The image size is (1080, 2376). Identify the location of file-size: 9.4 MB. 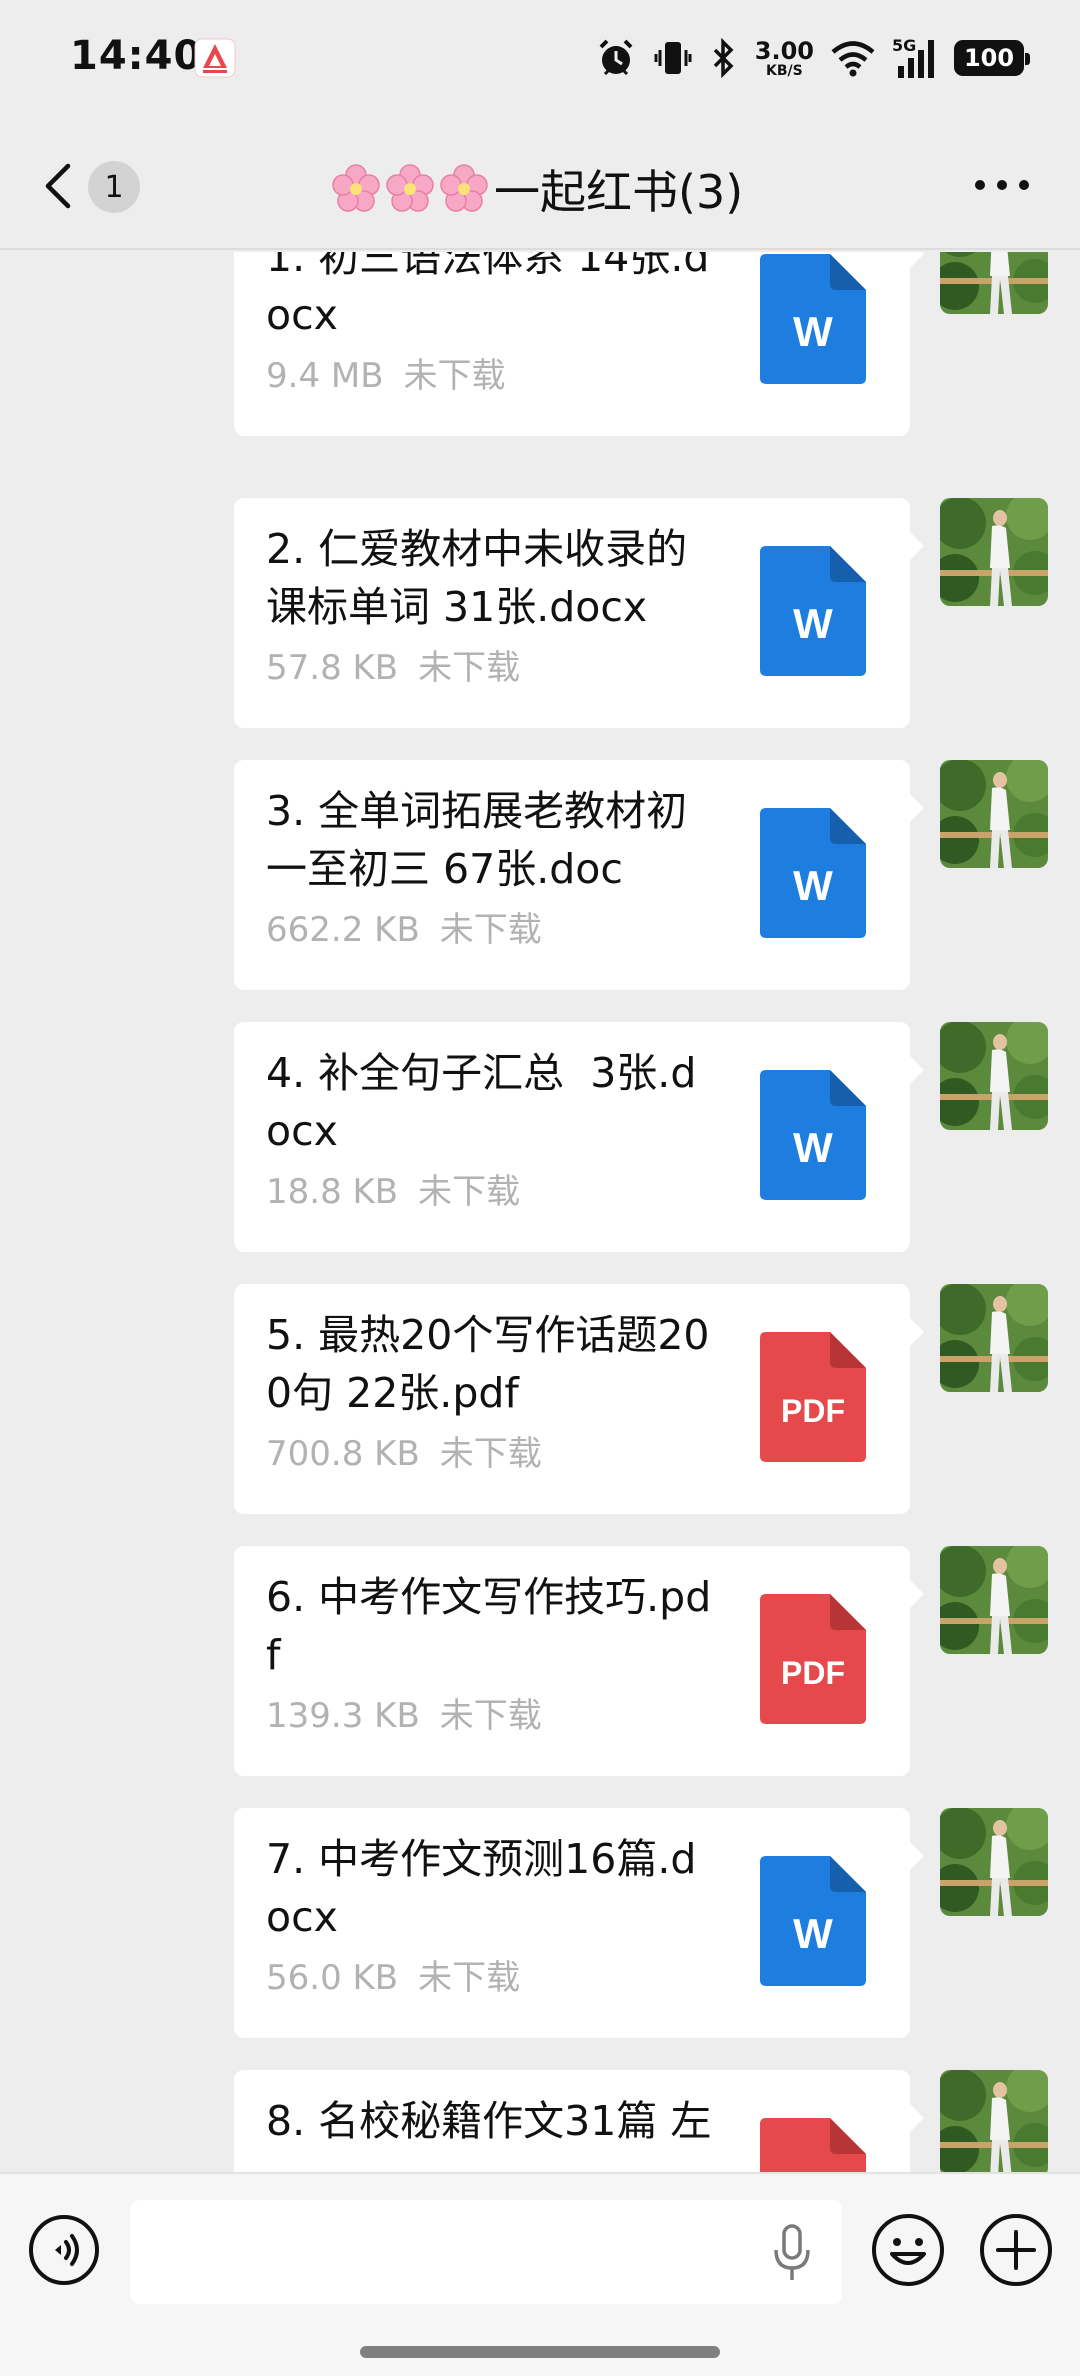
(325, 376).